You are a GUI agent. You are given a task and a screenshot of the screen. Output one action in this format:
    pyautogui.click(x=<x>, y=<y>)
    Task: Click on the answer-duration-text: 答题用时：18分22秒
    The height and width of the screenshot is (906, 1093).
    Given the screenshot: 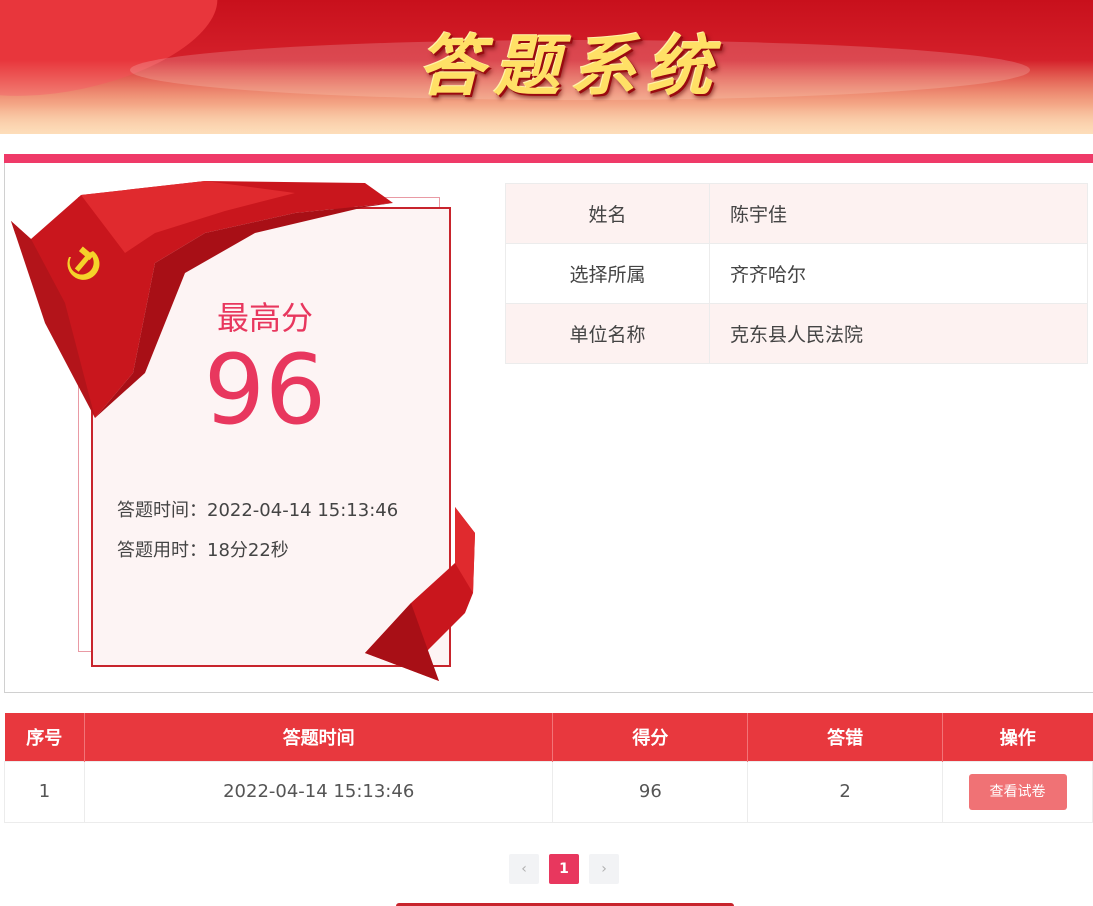 What is the action you would take?
    pyautogui.click(x=203, y=550)
    